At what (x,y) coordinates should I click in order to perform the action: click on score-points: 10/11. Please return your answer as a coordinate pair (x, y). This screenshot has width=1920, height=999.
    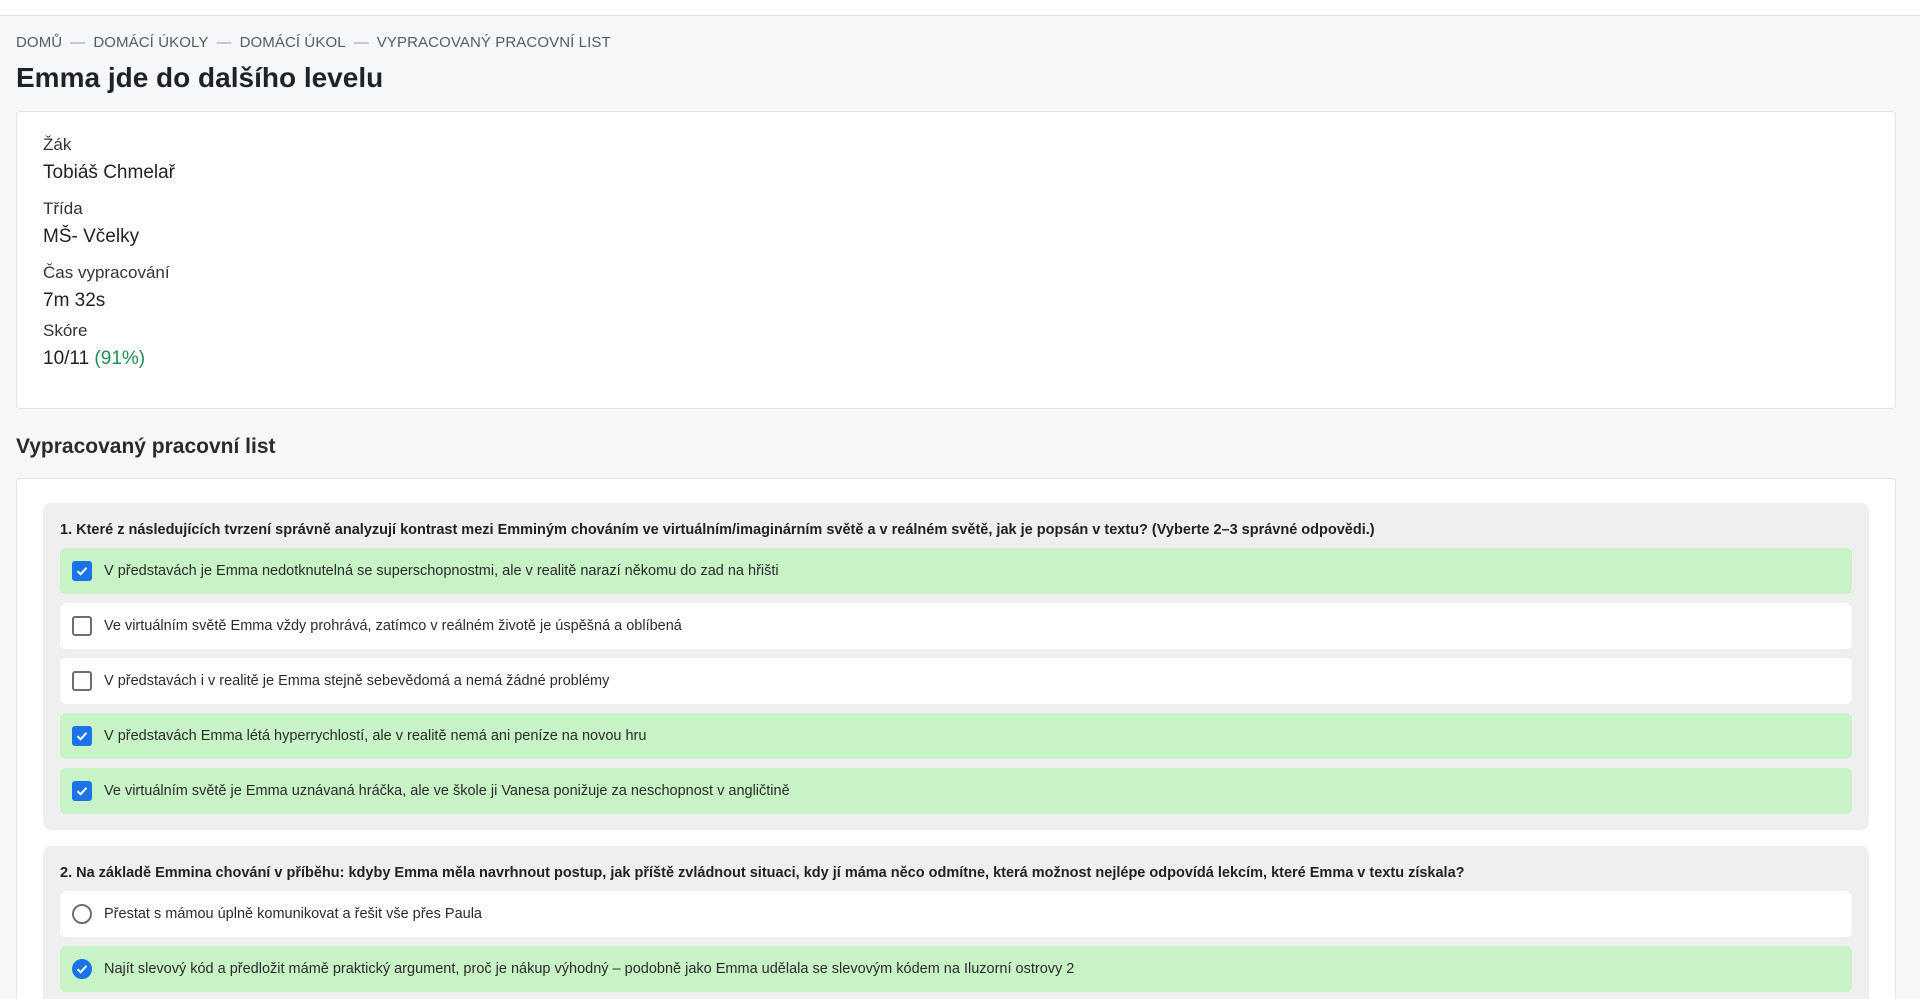
    Looking at the image, I should click on (66, 358).